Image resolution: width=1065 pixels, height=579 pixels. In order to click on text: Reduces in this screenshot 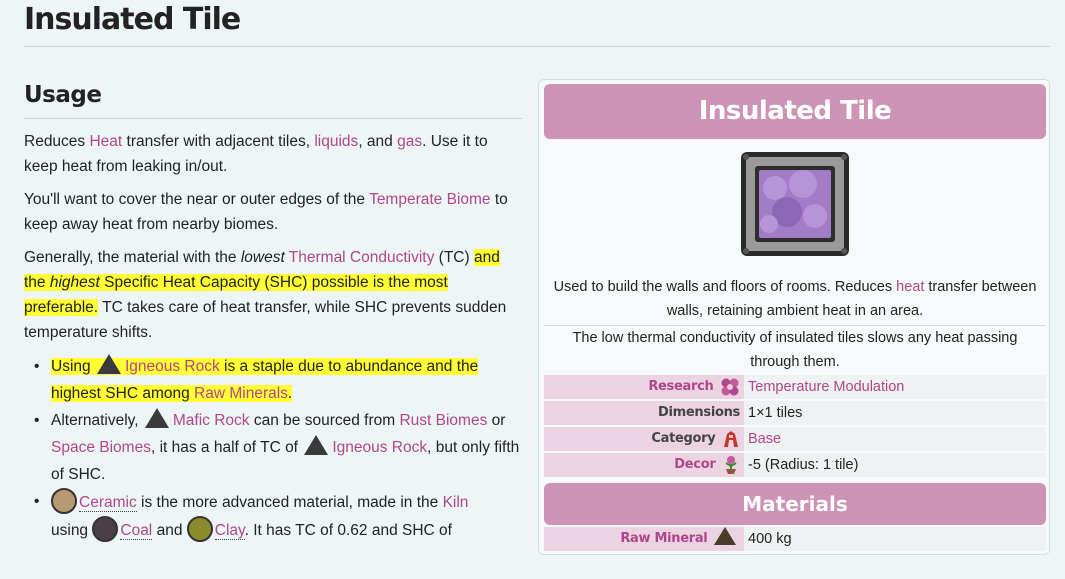, I will do `click(57, 141)`.